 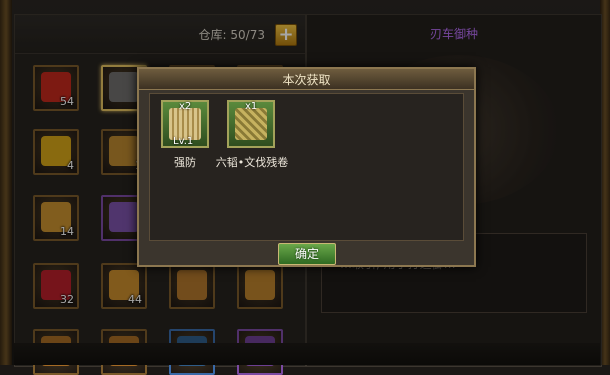 I want to click on modal-title: 本次获取, so click(x=306, y=80).